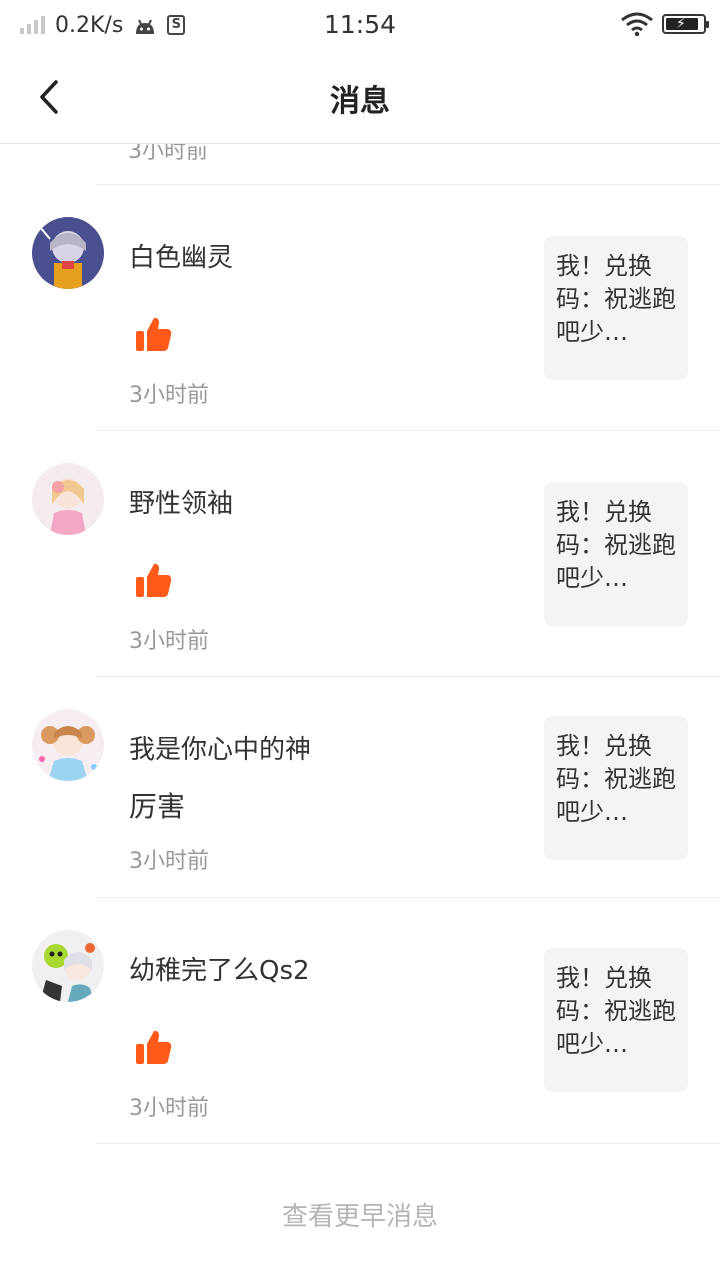 The width and height of the screenshot is (720, 1280). Describe the element at coordinates (360, 1214) in the screenshot. I see `view-earlier-messages-button: 查看更早消息` at that location.